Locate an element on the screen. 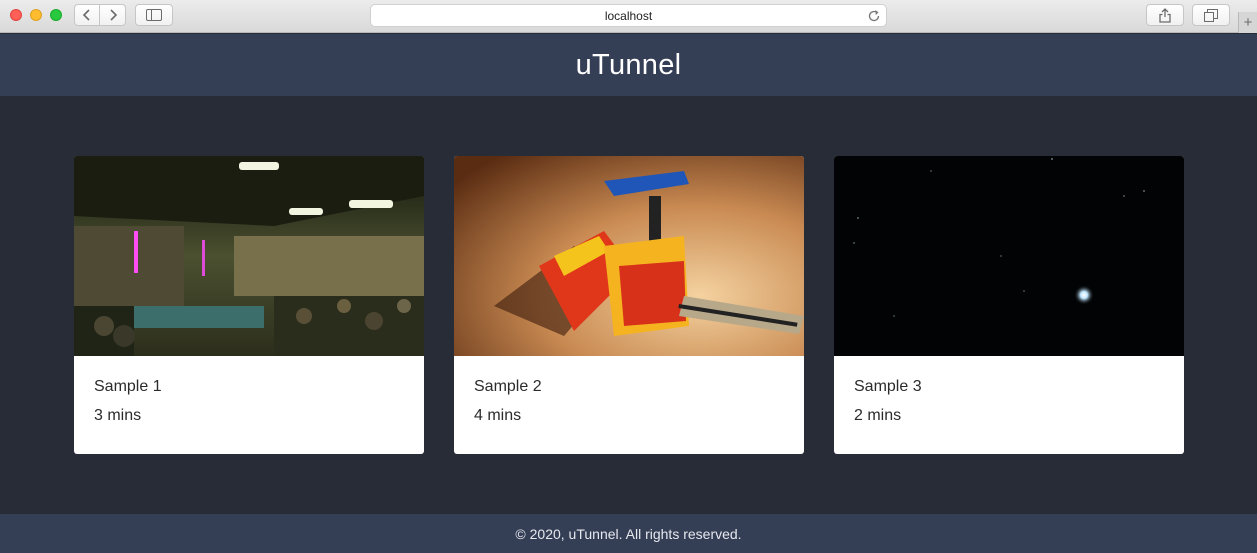 This screenshot has width=1257, height=553. forward-icon is located at coordinates (113, 15).